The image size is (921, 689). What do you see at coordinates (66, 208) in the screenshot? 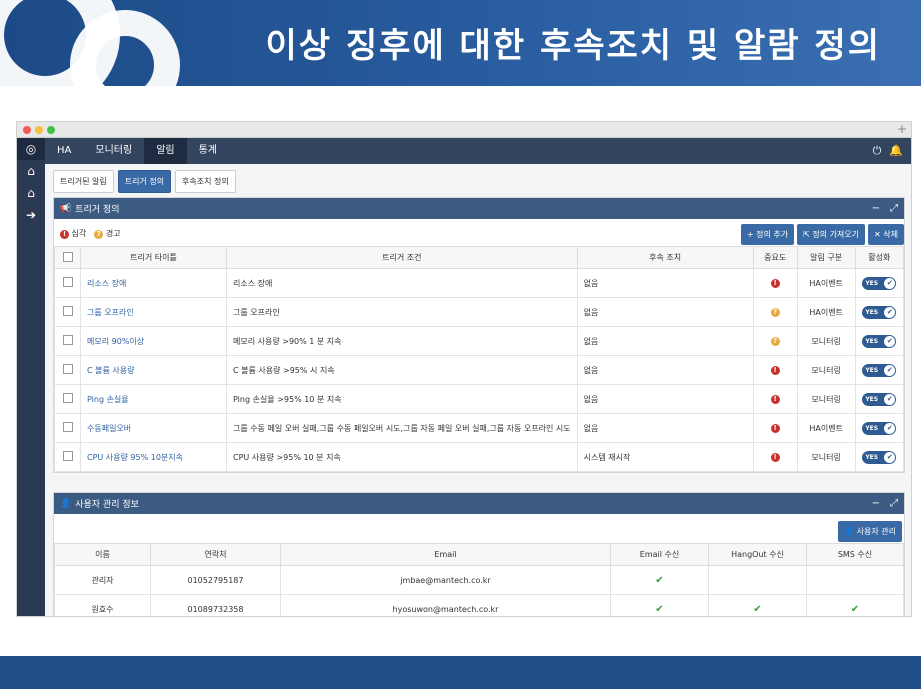
I see `megaphone-icon: 📢` at bounding box center [66, 208].